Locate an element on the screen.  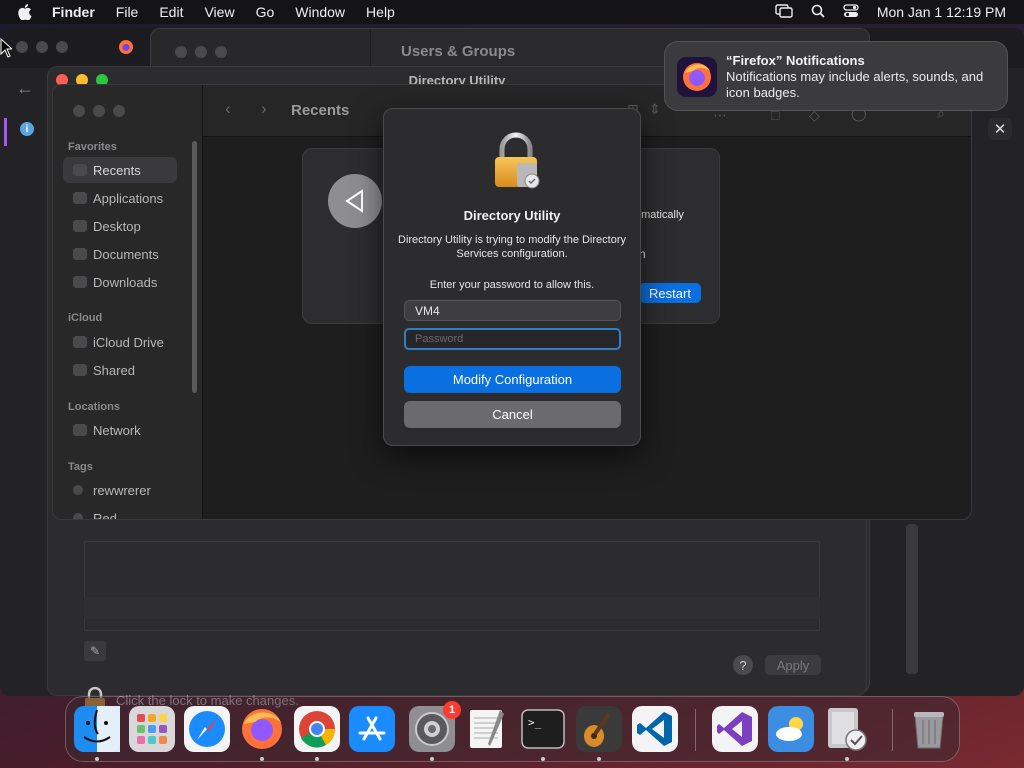
dock-trash is located at coordinates (929, 729).